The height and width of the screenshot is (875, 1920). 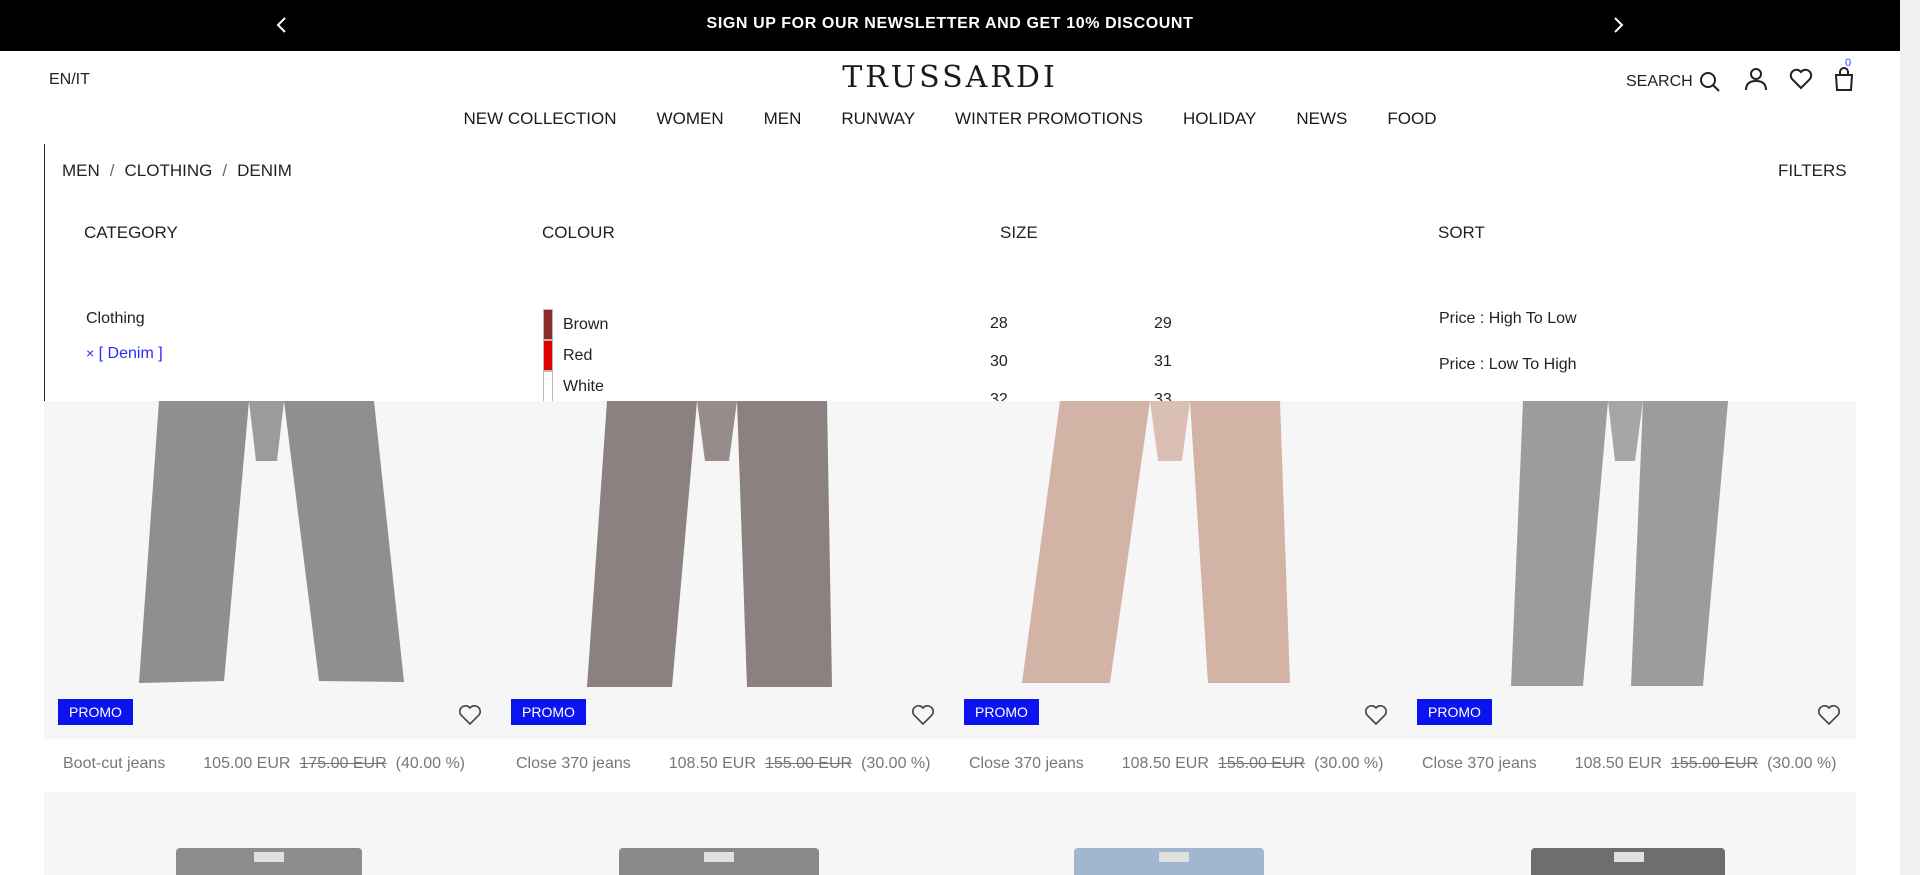 What do you see at coordinates (1219, 119) in the screenshot?
I see `nav-holiday: HOLIDAY` at bounding box center [1219, 119].